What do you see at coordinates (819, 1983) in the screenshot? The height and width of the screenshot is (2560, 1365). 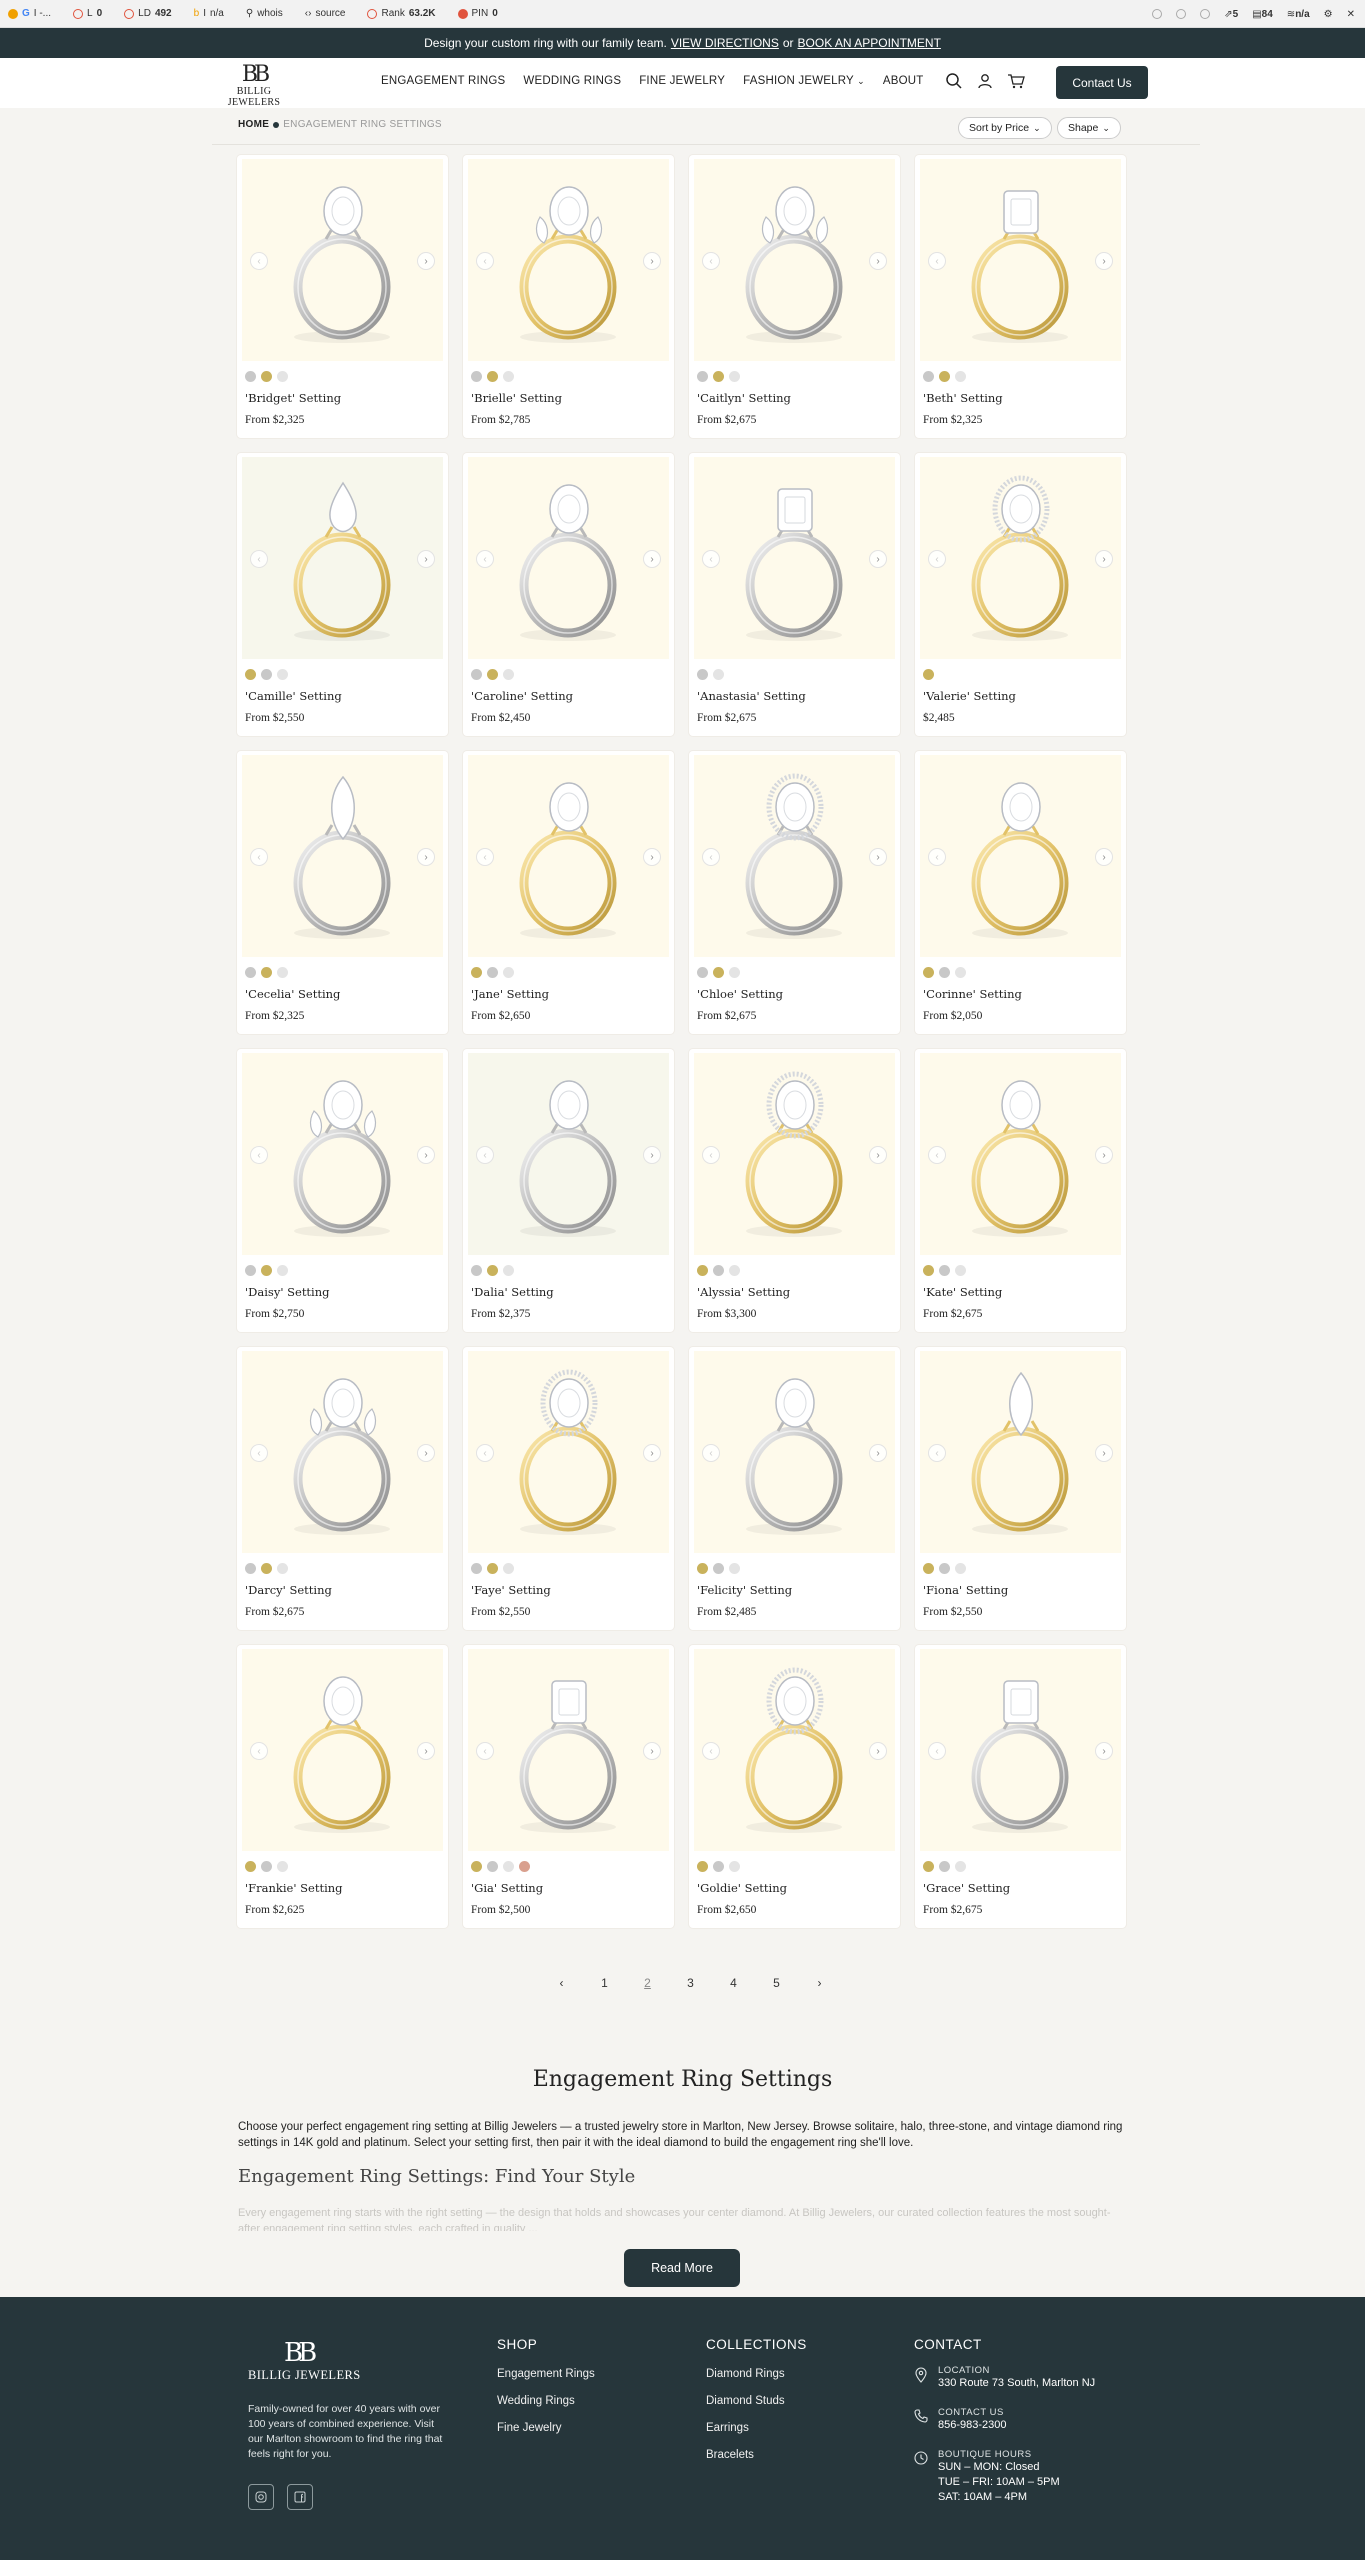 I see `next-page-button: ›` at bounding box center [819, 1983].